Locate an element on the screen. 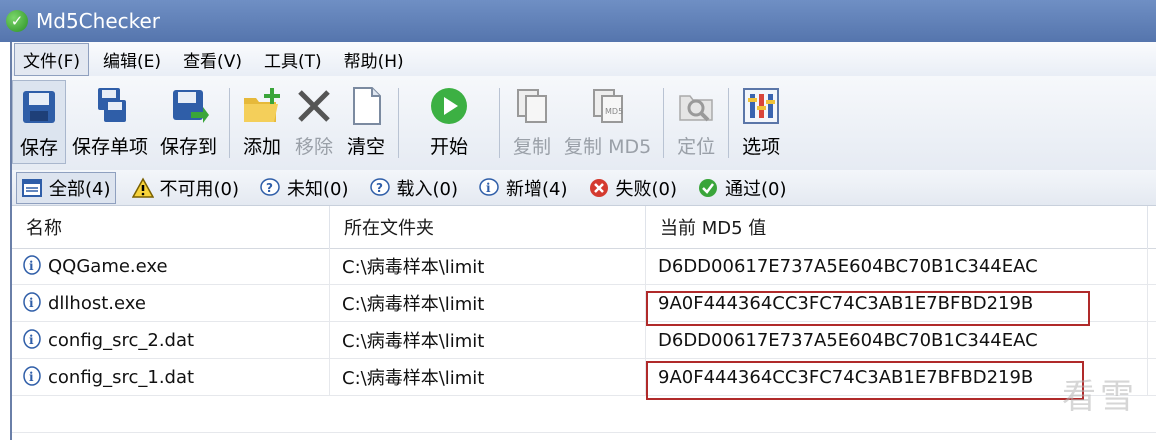 This screenshot has width=1156, height=440. file-name: config_src_1.dat is located at coordinates (121, 377).